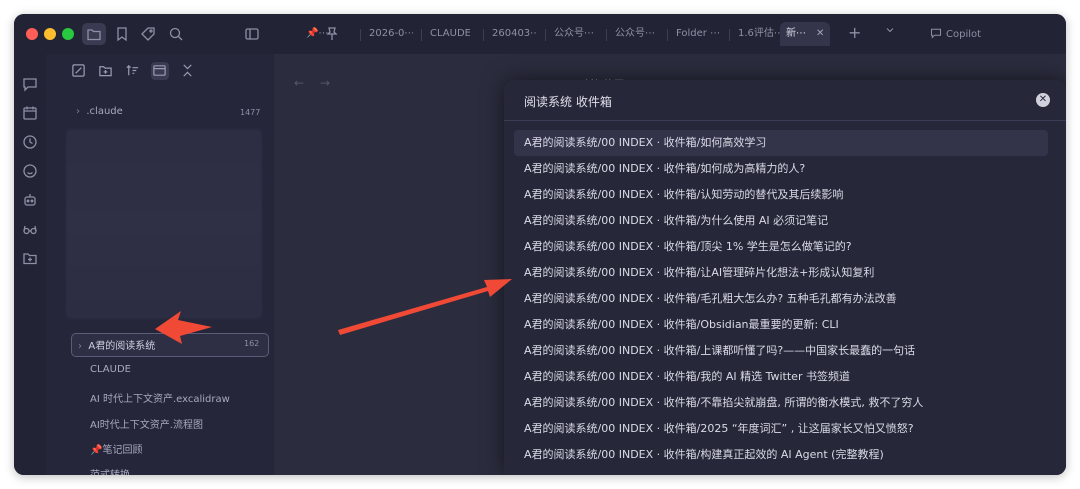 This screenshot has height=489, width=1080. Describe the element at coordinates (122, 34) in the screenshot. I see `bookmark-icon` at that location.